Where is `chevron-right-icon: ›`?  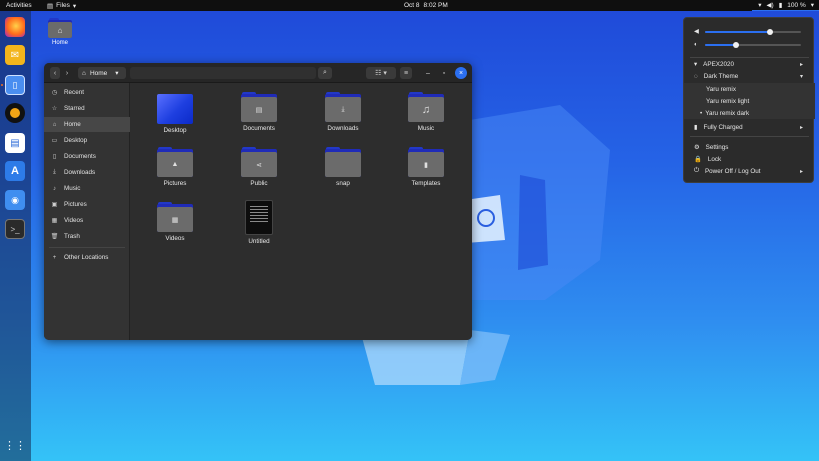
chevron-right-icon: › is located at coordinates (67, 73).